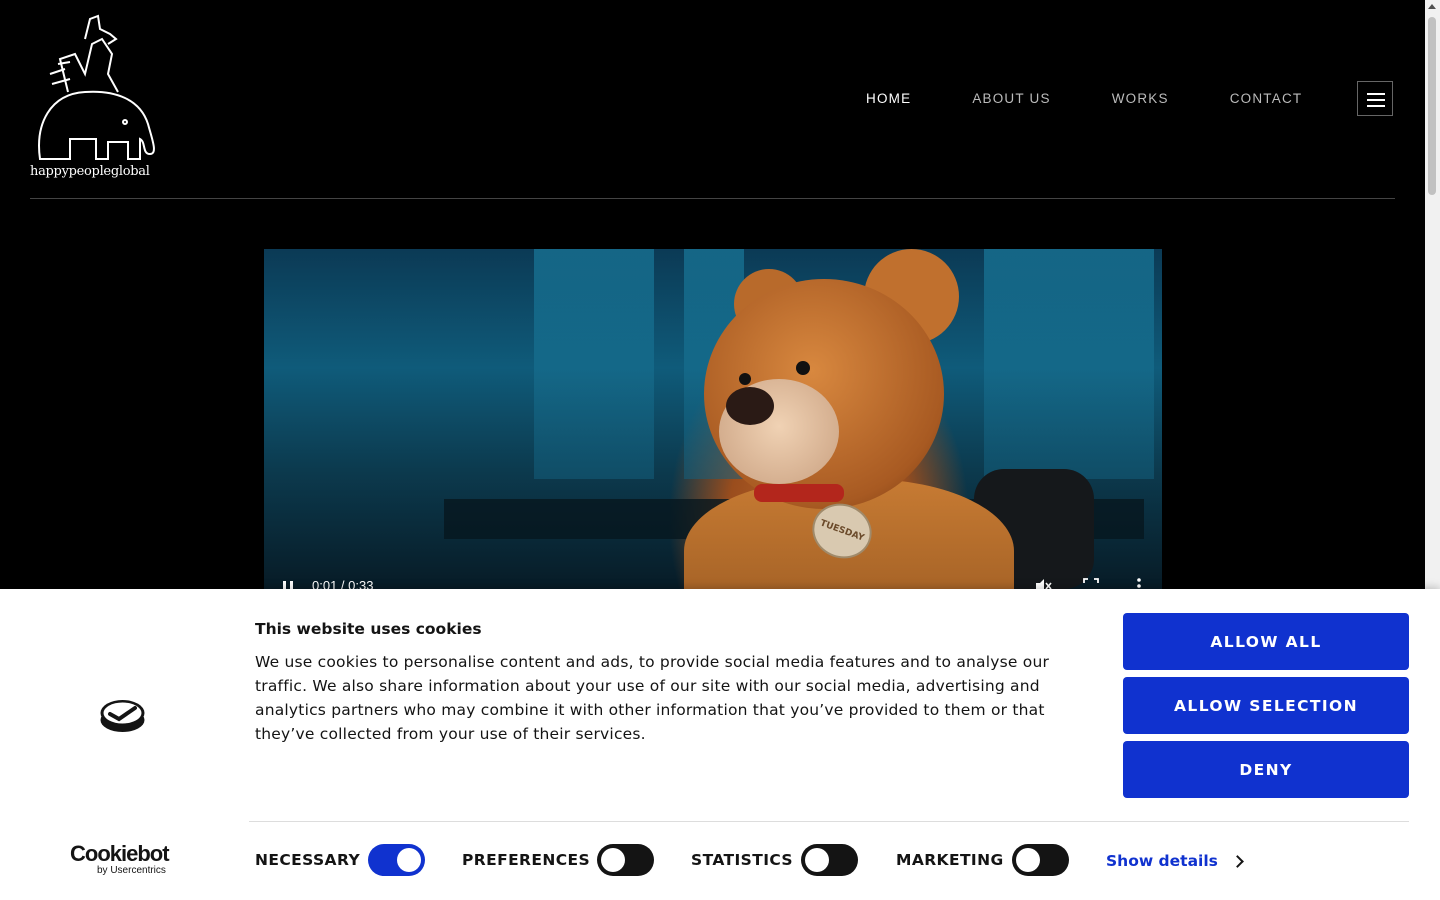 Image resolution: width=1440 pixels, height=900 pixels. I want to click on elephant-logo-icon, so click(96, 87).